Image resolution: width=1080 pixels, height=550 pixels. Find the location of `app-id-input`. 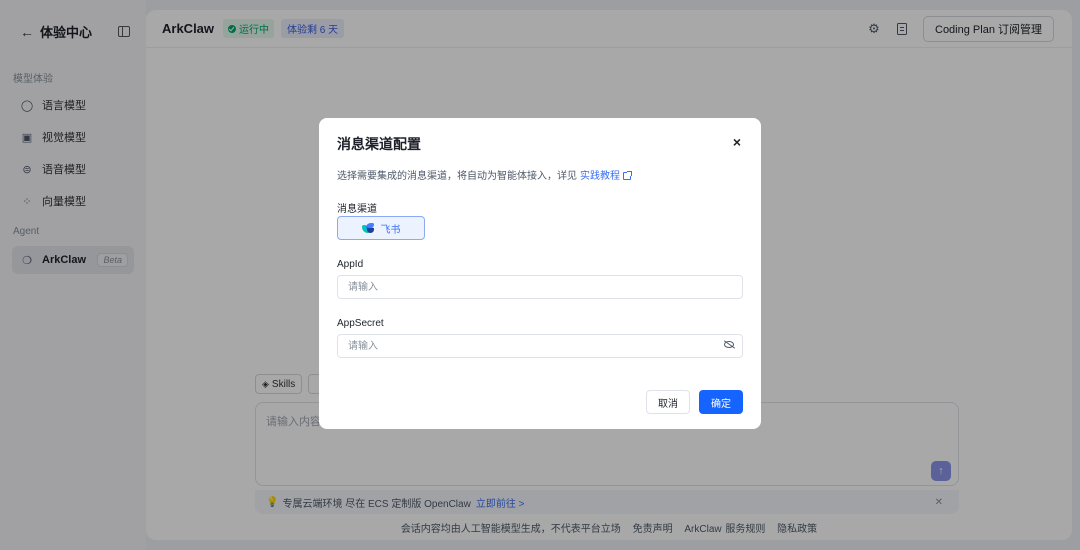

app-id-input is located at coordinates (540, 287).